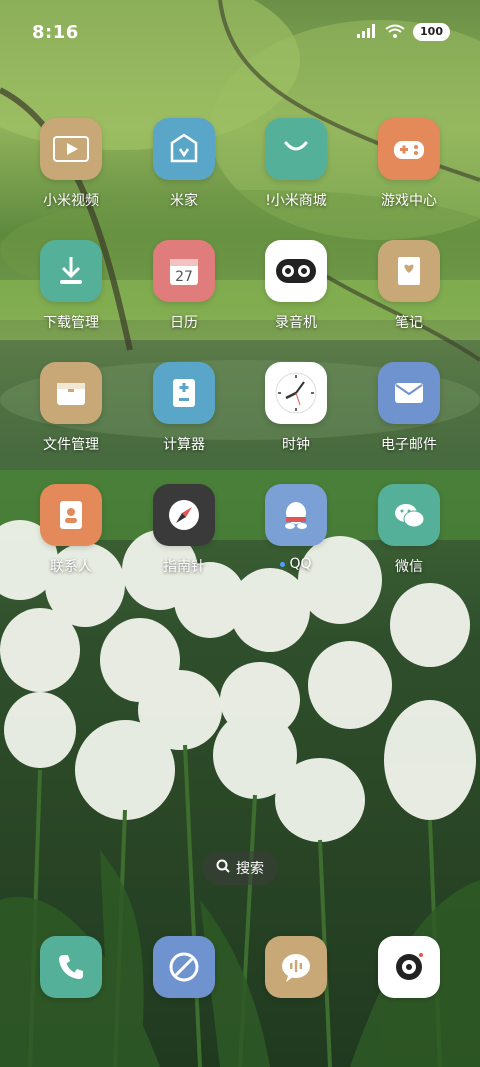 This screenshot has height=1067, width=480. Describe the element at coordinates (409, 323) in the screenshot. I see `app-label: 笔记` at that location.